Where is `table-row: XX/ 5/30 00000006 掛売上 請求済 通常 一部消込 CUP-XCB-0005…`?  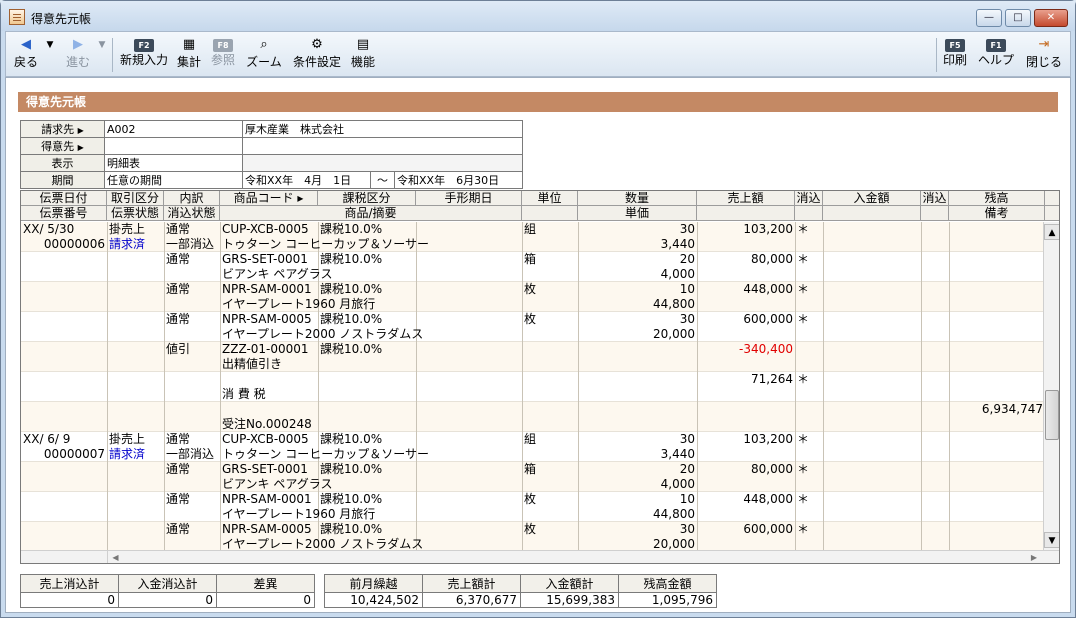
table-row: XX/ 5/30 00000006 掛売上 請求済 通常 一部消込 CUP-XCB-0005… is located at coordinates (532, 237).